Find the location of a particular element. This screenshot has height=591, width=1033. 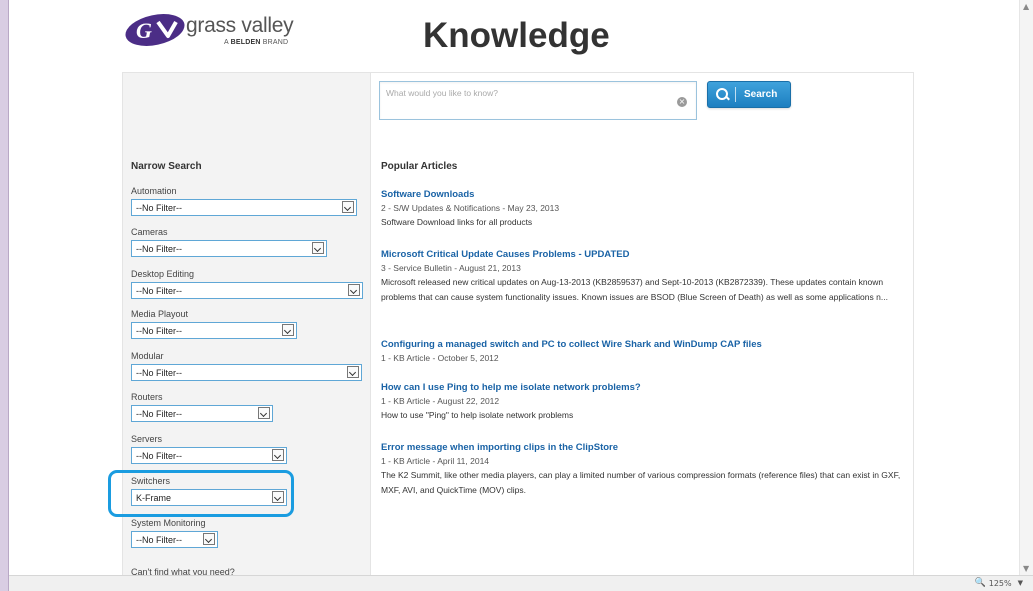

zoom-icon: 🔍 is located at coordinates (980, 583).